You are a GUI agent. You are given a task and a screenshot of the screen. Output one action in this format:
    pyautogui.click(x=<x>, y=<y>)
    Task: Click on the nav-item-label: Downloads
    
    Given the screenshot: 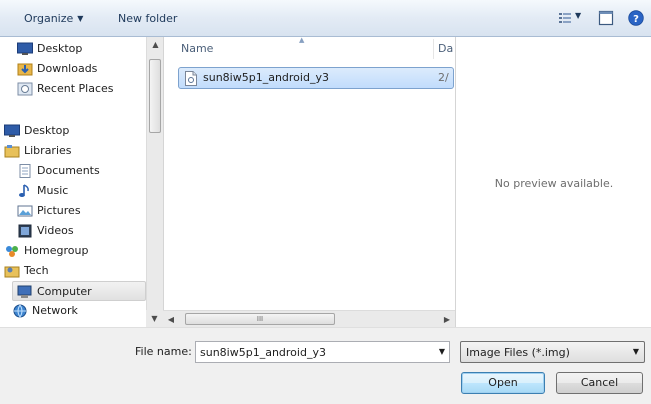 What is the action you would take?
    pyautogui.click(x=67, y=68)
    